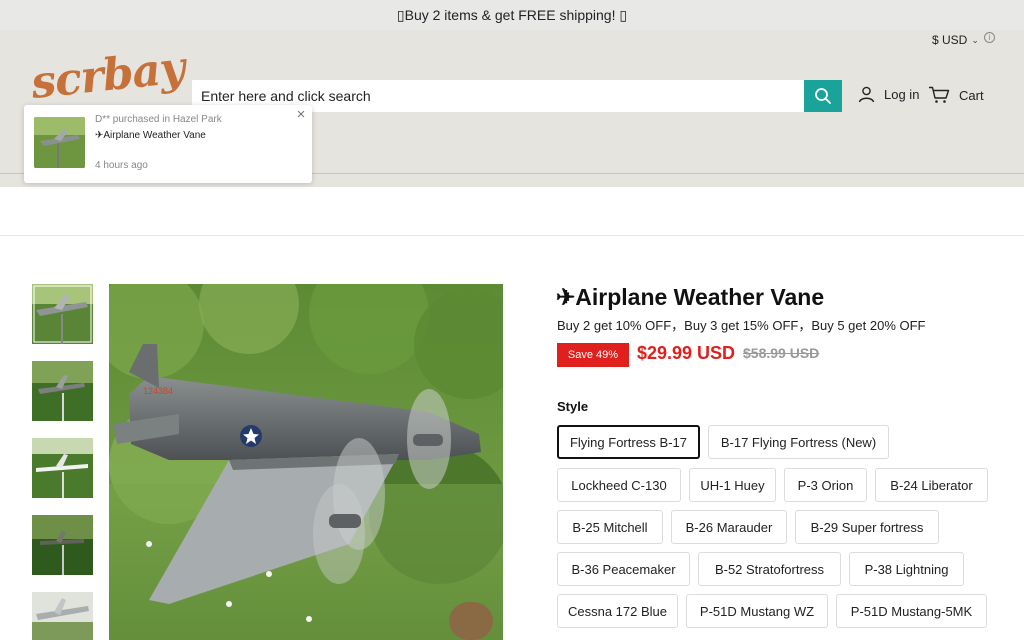 Image resolution: width=1024 pixels, height=640 pixels. I want to click on sale-price: $29.99 USD, so click(686, 353).